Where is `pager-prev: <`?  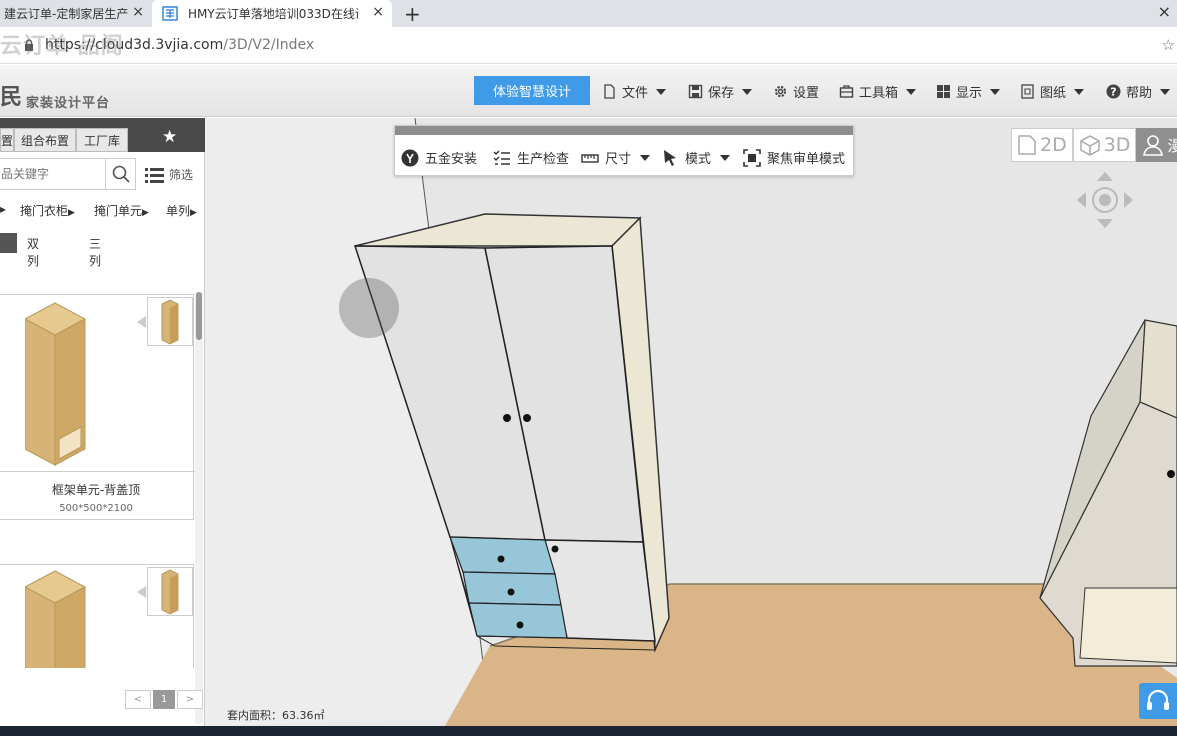 pager-prev: < is located at coordinates (138, 699).